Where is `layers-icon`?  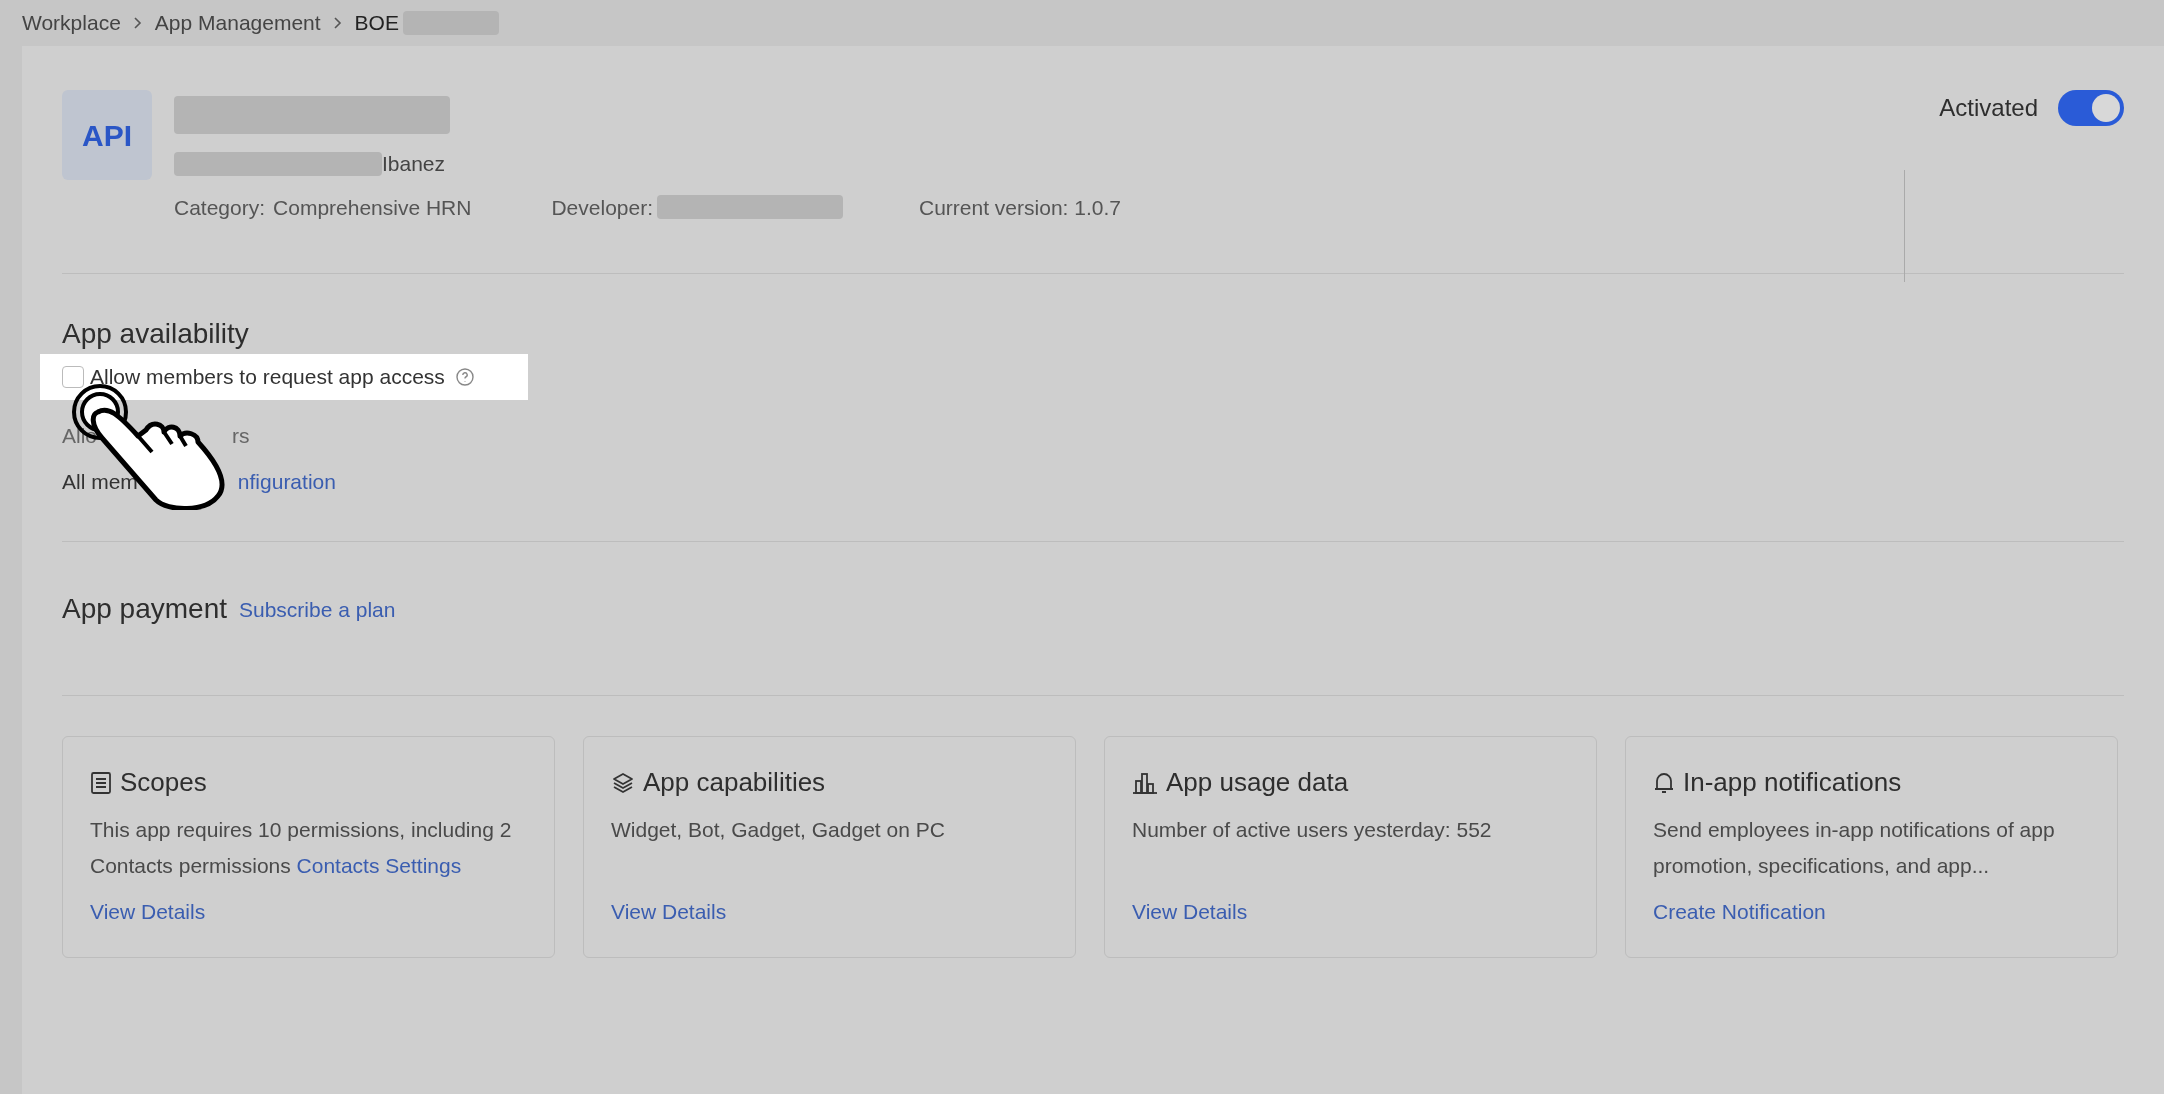 layers-icon is located at coordinates (623, 782).